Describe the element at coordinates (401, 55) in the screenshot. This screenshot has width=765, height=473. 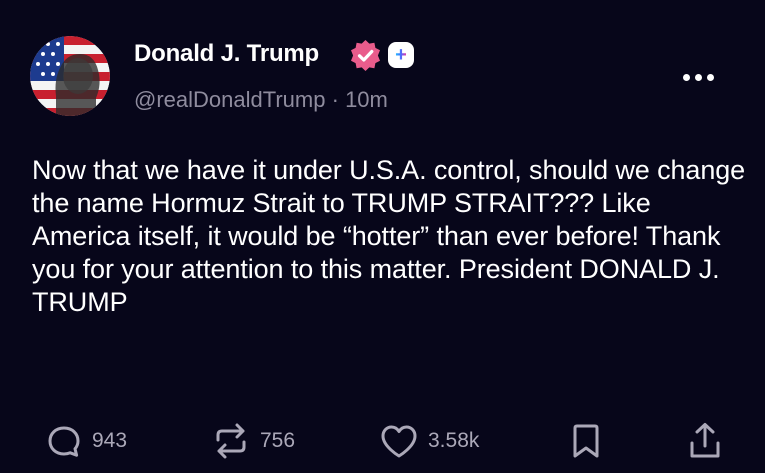
I see `plus-badge-icon: +` at that location.